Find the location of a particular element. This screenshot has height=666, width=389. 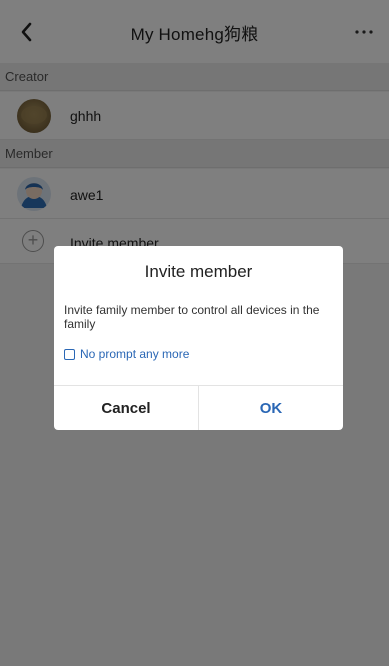

no-prompt-checkbox is located at coordinates (69, 354).